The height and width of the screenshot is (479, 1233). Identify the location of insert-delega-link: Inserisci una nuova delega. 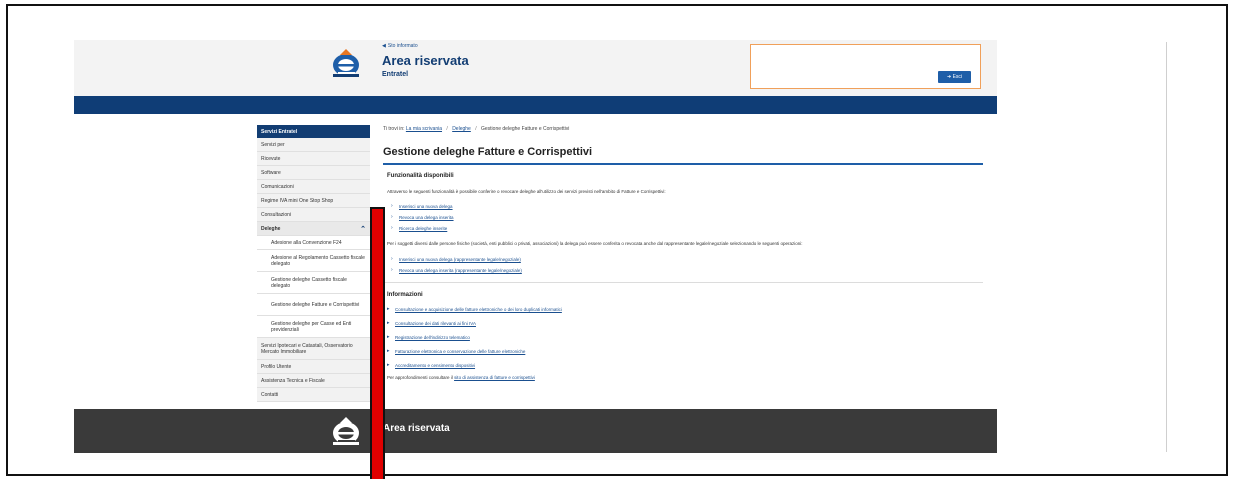
(426, 206).